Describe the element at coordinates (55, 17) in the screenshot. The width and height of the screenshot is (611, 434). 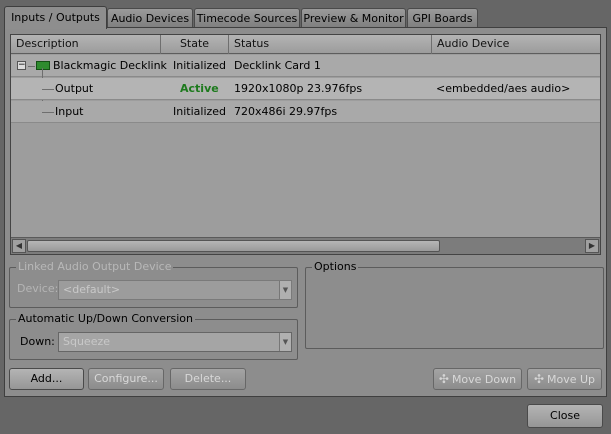
I see `tab-inputs-outputs: Inputs / Outputs` at that location.